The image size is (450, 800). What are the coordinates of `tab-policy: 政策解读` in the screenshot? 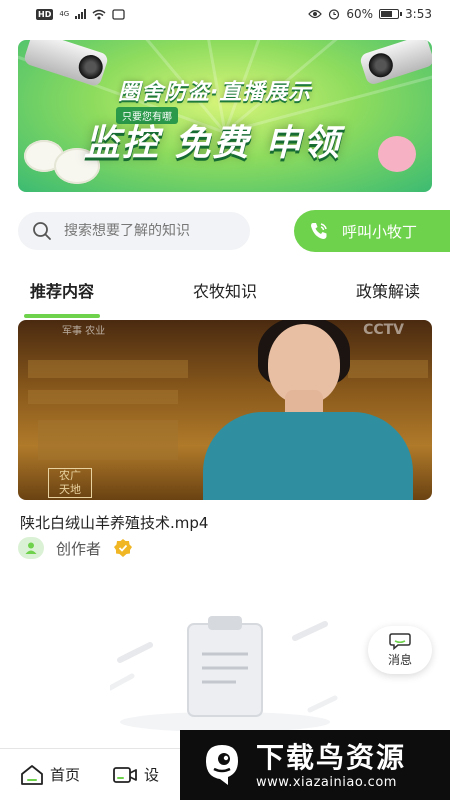 It's located at (388, 292).